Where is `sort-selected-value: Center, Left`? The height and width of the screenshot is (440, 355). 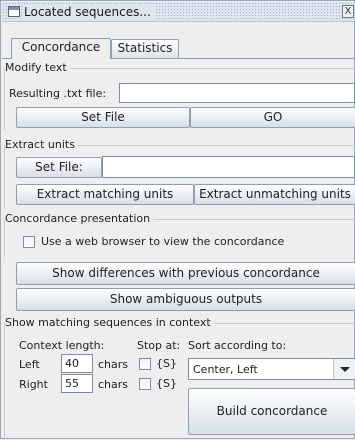 sort-selected-value: Center, Left is located at coordinates (225, 369).